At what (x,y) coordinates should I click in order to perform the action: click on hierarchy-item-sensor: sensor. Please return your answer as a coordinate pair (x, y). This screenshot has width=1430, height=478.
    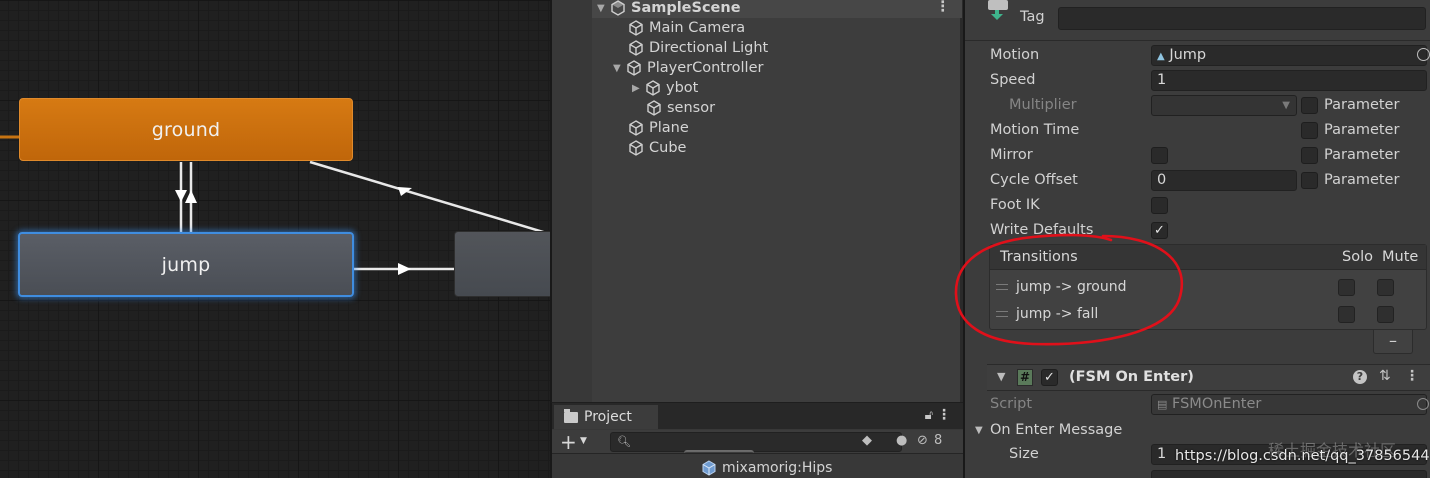
    Looking at the image, I should click on (680, 108).